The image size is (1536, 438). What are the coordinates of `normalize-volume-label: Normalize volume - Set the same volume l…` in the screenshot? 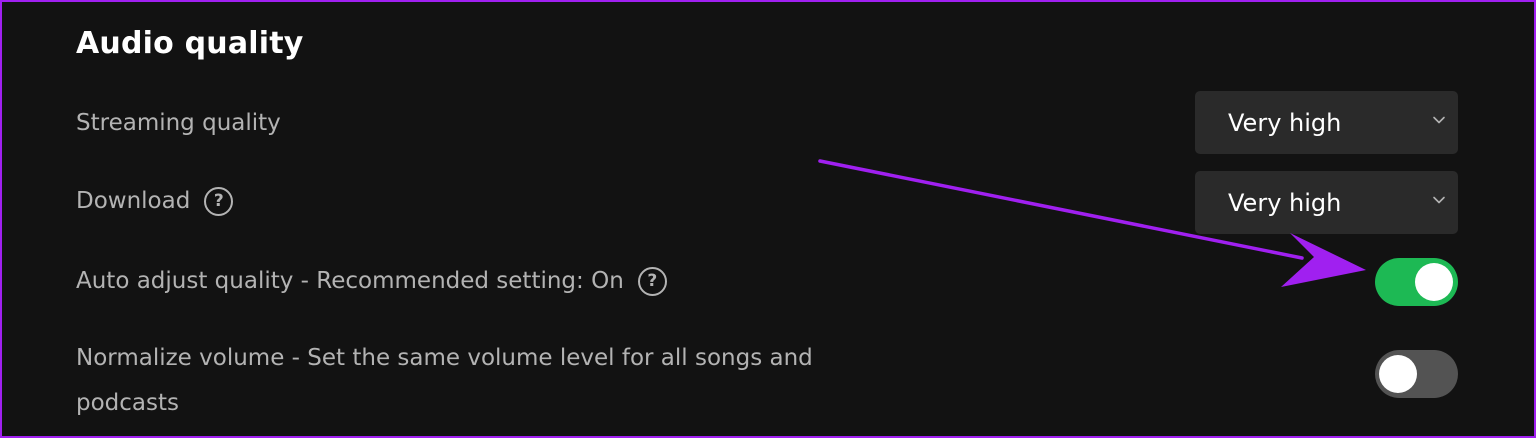 It's located at (444, 380).